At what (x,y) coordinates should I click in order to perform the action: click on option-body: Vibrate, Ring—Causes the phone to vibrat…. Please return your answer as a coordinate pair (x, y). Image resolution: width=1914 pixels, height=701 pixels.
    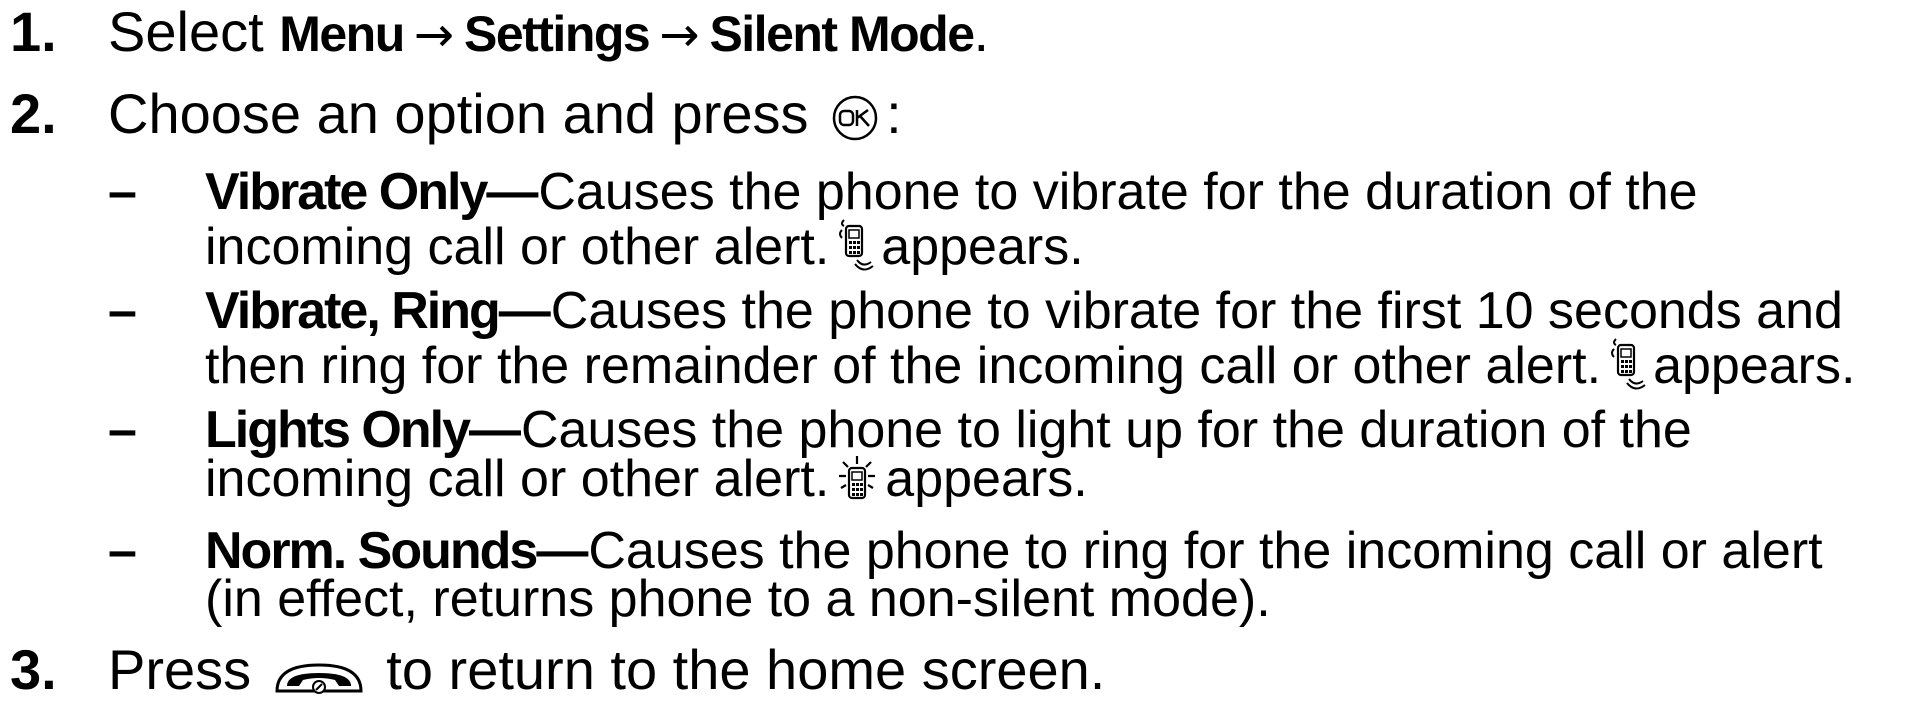
    Looking at the image, I should click on (1030, 337).